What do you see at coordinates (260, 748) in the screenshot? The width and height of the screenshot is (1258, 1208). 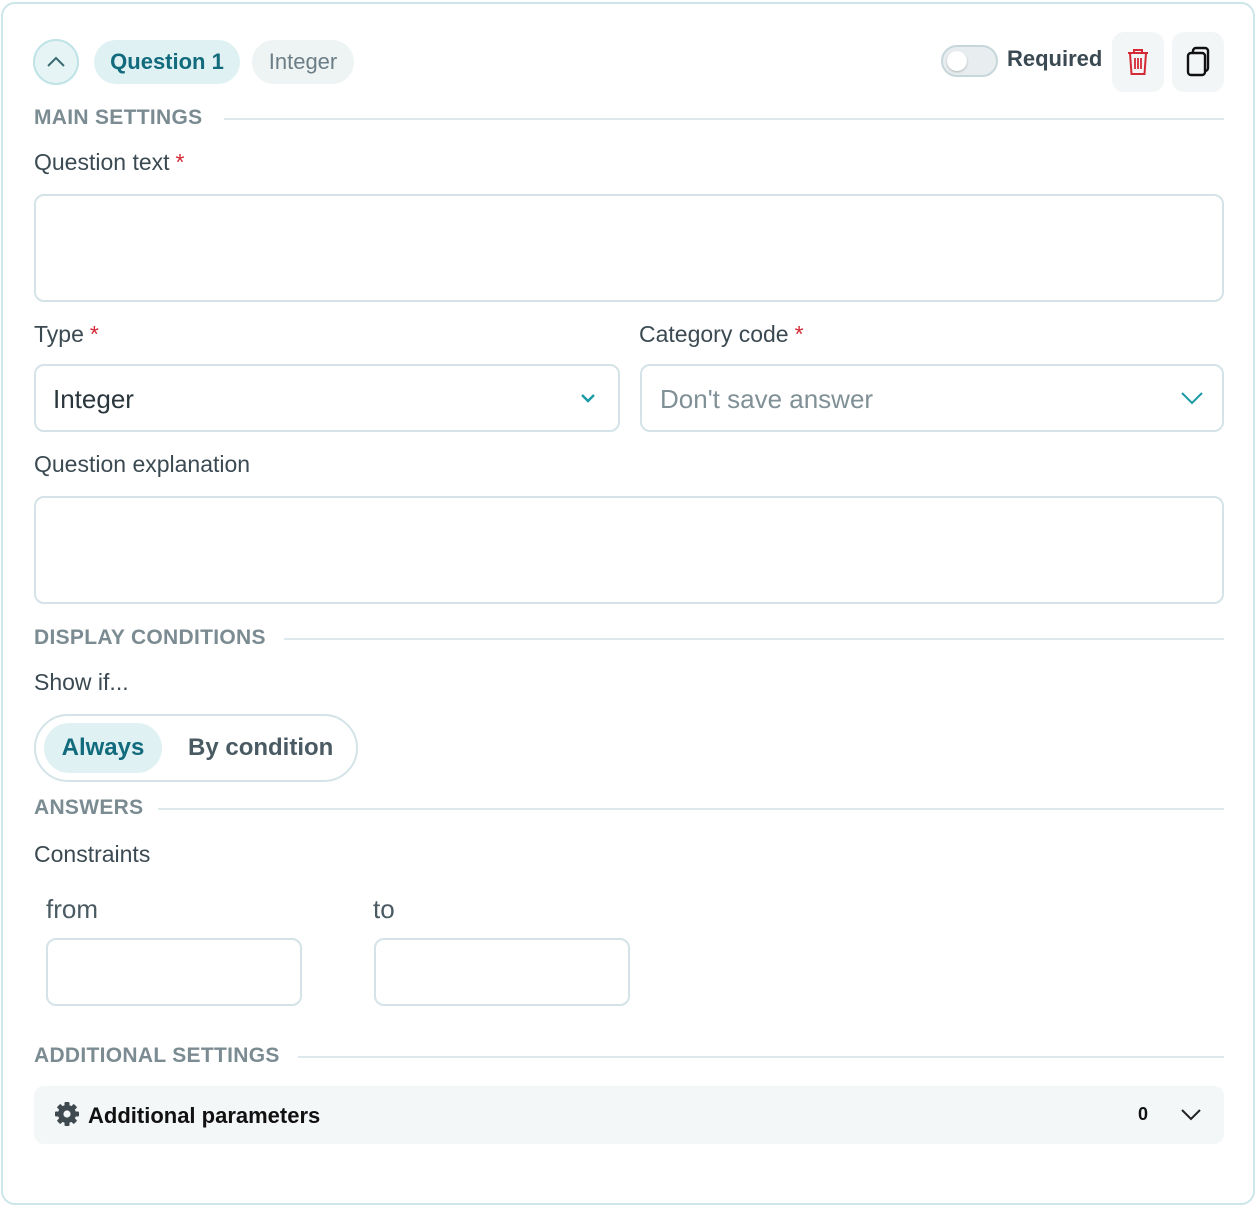 I see `segment-by-condition: By condition` at bounding box center [260, 748].